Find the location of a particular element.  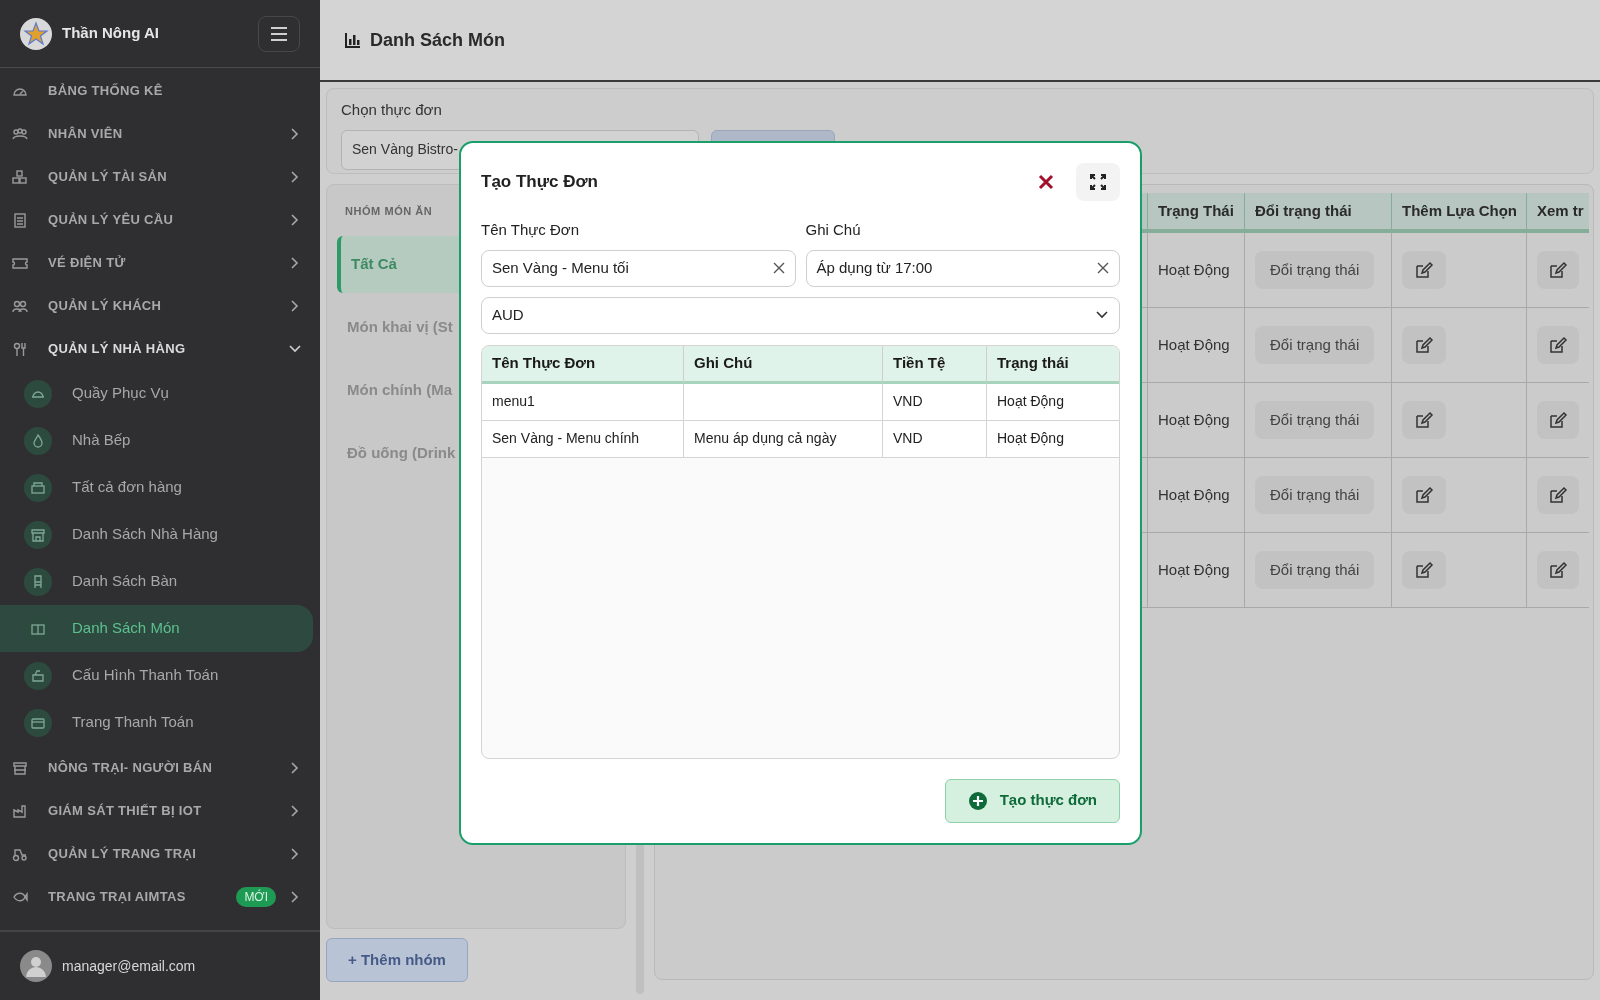

sidebar-item: QUẢN LÝ NHÀ HÀNG is located at coordinates (160, 348).